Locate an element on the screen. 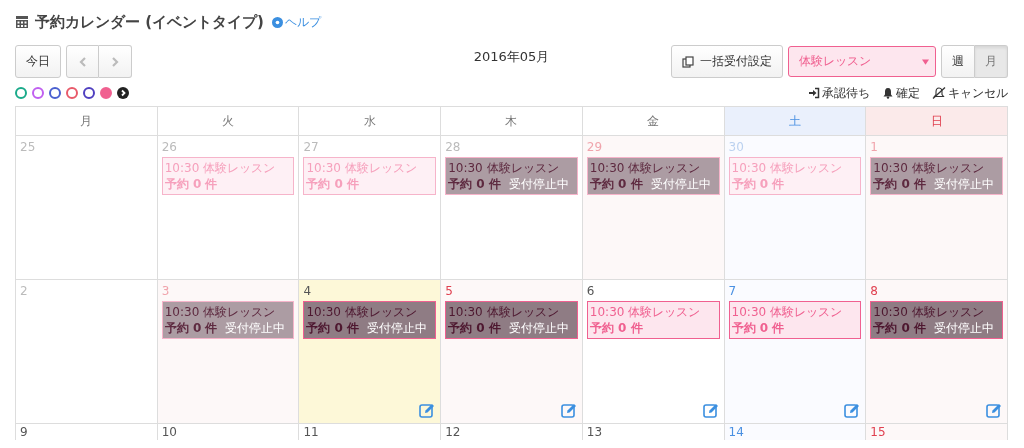 Image resolution: width=1024 pixels, height=448 pixels. day-cell: 28 10:30 体験レッスン 予約 0 件 受付停止中 is located at coordinates (512, 208).